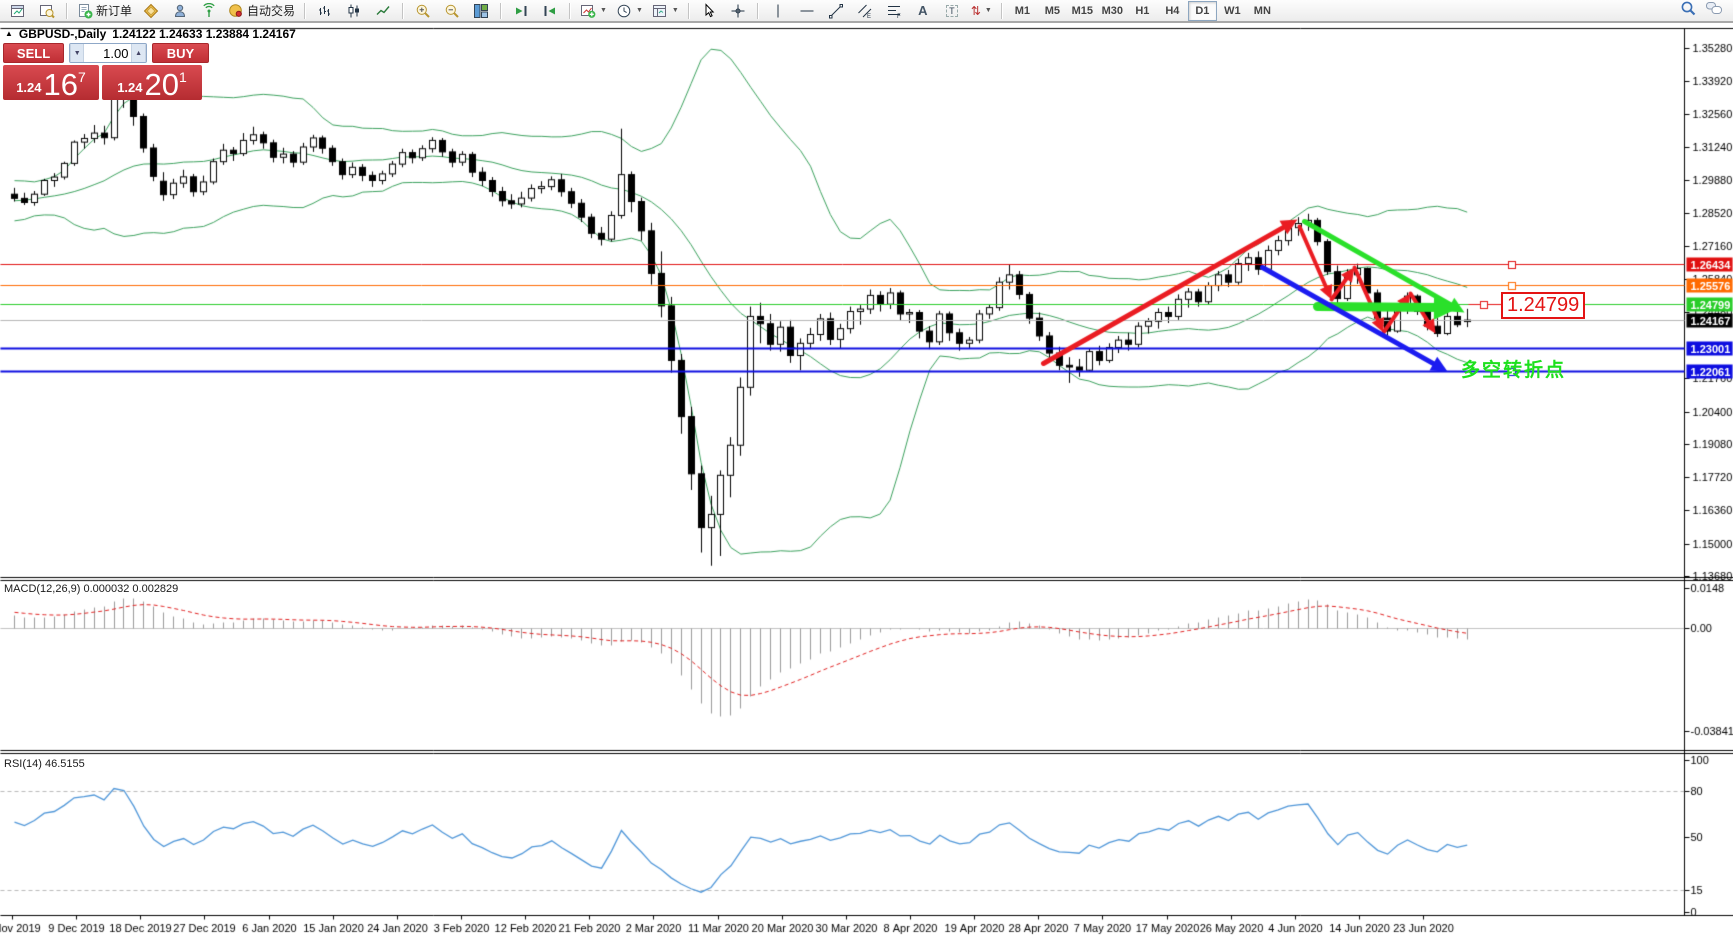  What do you see at coordinates (151, 10) in the screenshot?
I see `metaeditor-icon` at bounding box center [151, 10].